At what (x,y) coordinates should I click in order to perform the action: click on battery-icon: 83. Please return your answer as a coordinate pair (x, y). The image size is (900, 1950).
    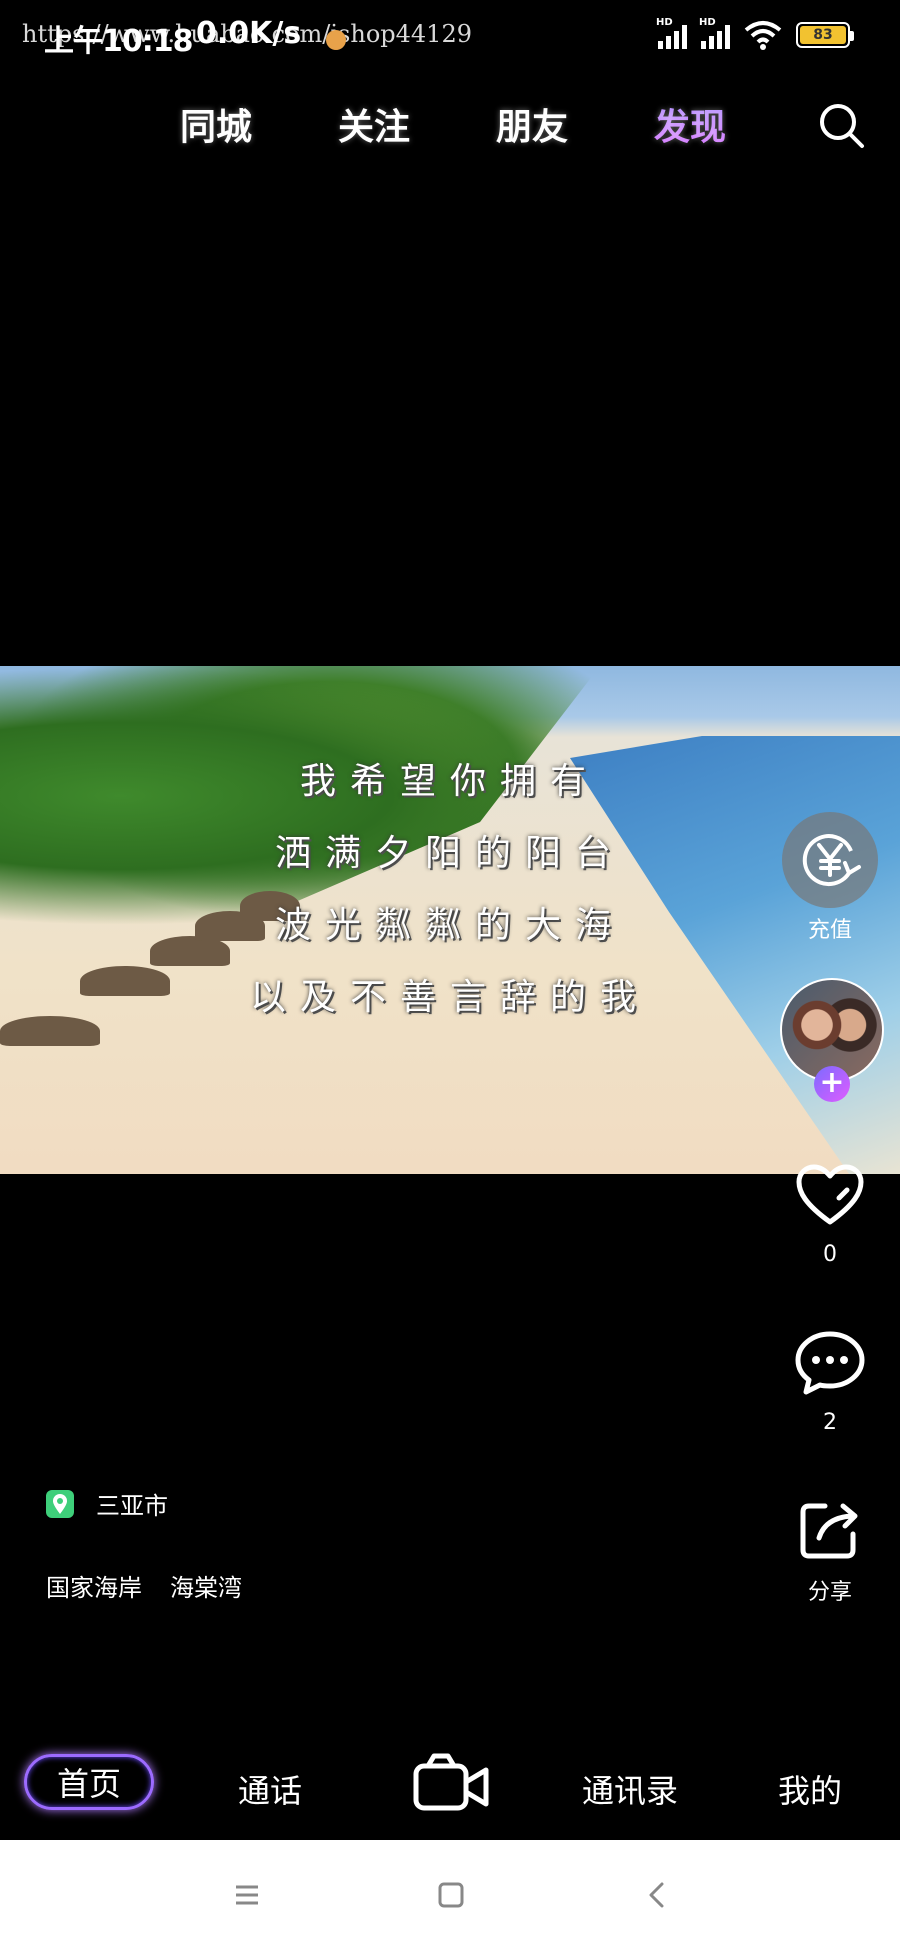
    Looking at the image, I should click on (825, 35).